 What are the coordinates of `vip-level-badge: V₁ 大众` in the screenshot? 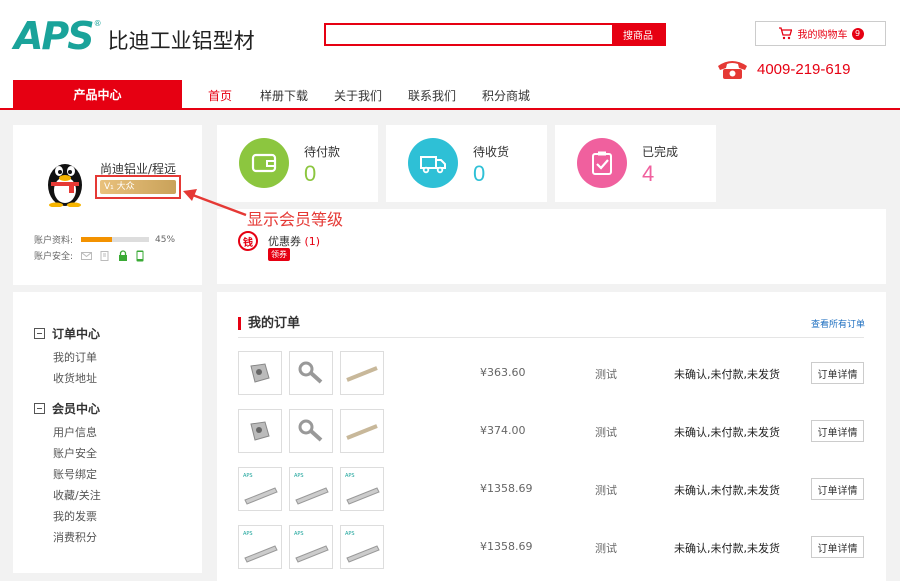 It's located at (138, 187).